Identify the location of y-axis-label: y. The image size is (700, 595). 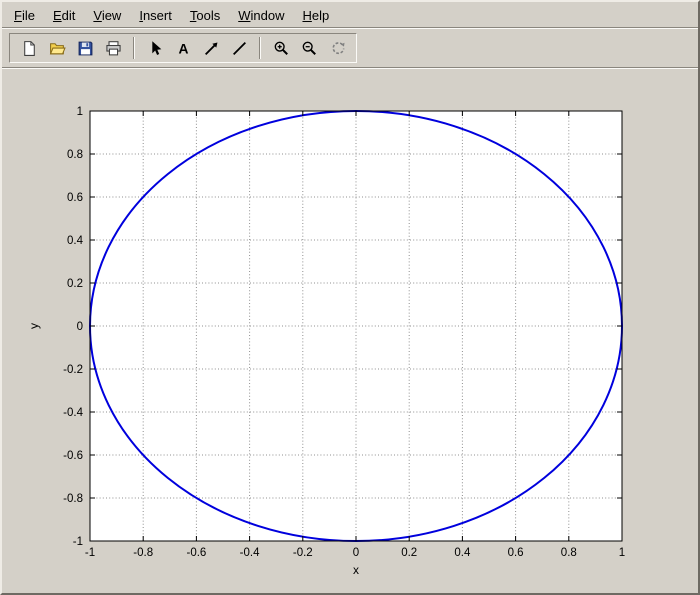
(34, 326).